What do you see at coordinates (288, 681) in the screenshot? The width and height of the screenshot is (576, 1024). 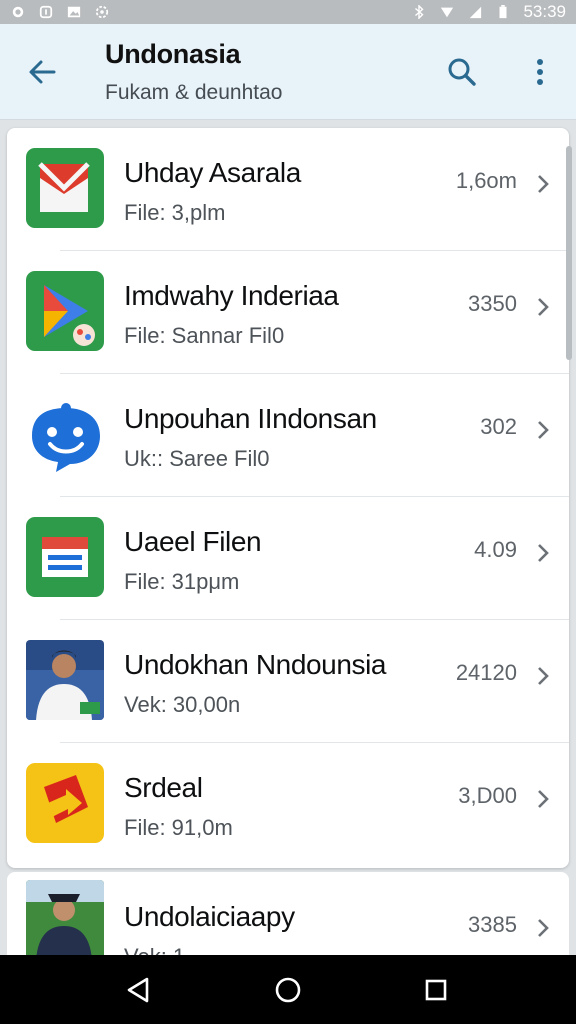 I see `list-item: Undokhan Nndounsia Vek: 30,00n 24120` at bounding box center [288, 681].